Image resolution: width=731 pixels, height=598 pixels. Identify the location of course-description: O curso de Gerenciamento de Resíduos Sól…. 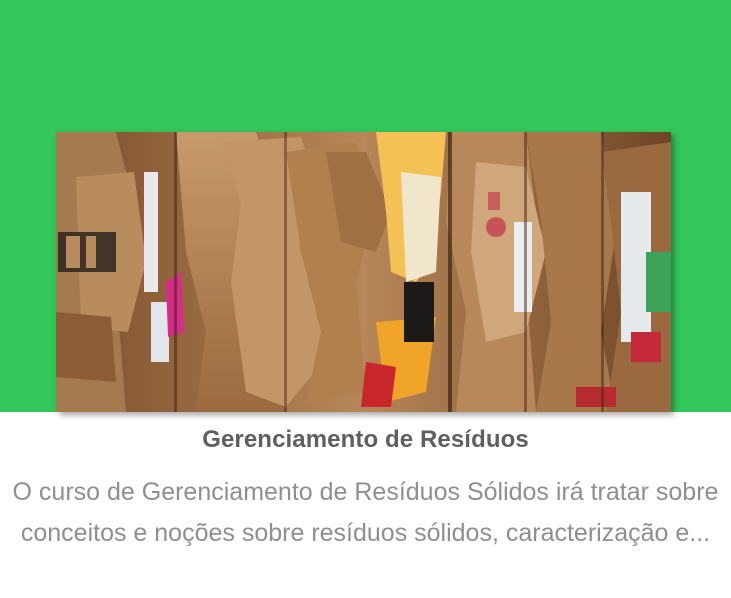
(365, 512).